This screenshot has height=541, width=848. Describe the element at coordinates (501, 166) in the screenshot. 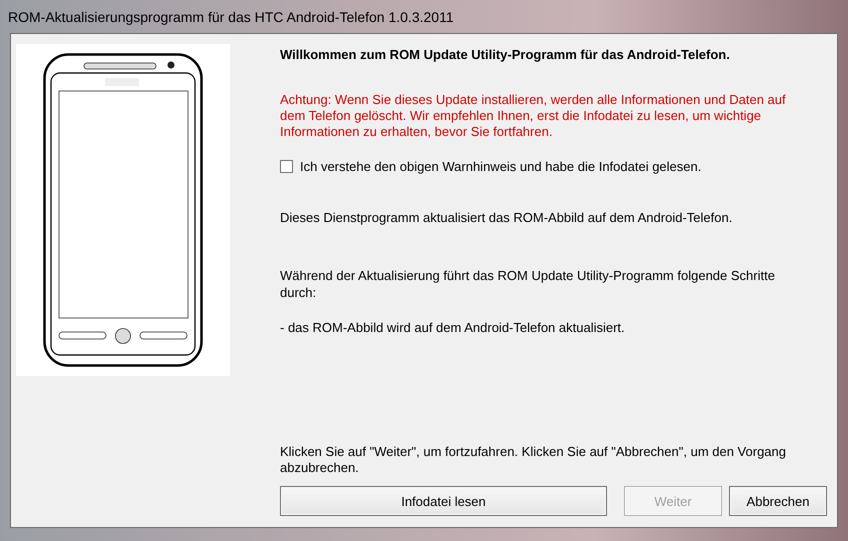

I see `checkbox-label: Ich verstehe den obigen Warnhinweis und habe die Infodatei gelesen.` at that location.